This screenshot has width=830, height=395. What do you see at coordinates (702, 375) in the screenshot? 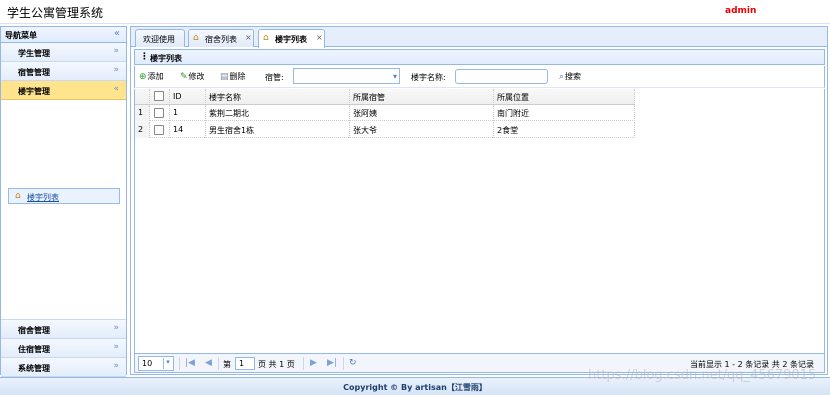
I see `watermark: https://blog.csdn.net/qq_45679015` at bounding box center [702, 375].